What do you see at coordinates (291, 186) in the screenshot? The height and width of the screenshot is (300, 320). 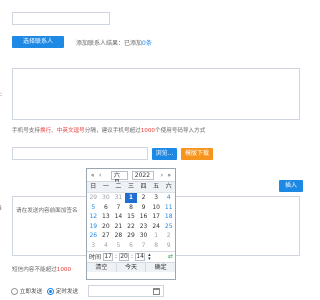 I see `insert-button: 插入` at bounding box center [291, 186].